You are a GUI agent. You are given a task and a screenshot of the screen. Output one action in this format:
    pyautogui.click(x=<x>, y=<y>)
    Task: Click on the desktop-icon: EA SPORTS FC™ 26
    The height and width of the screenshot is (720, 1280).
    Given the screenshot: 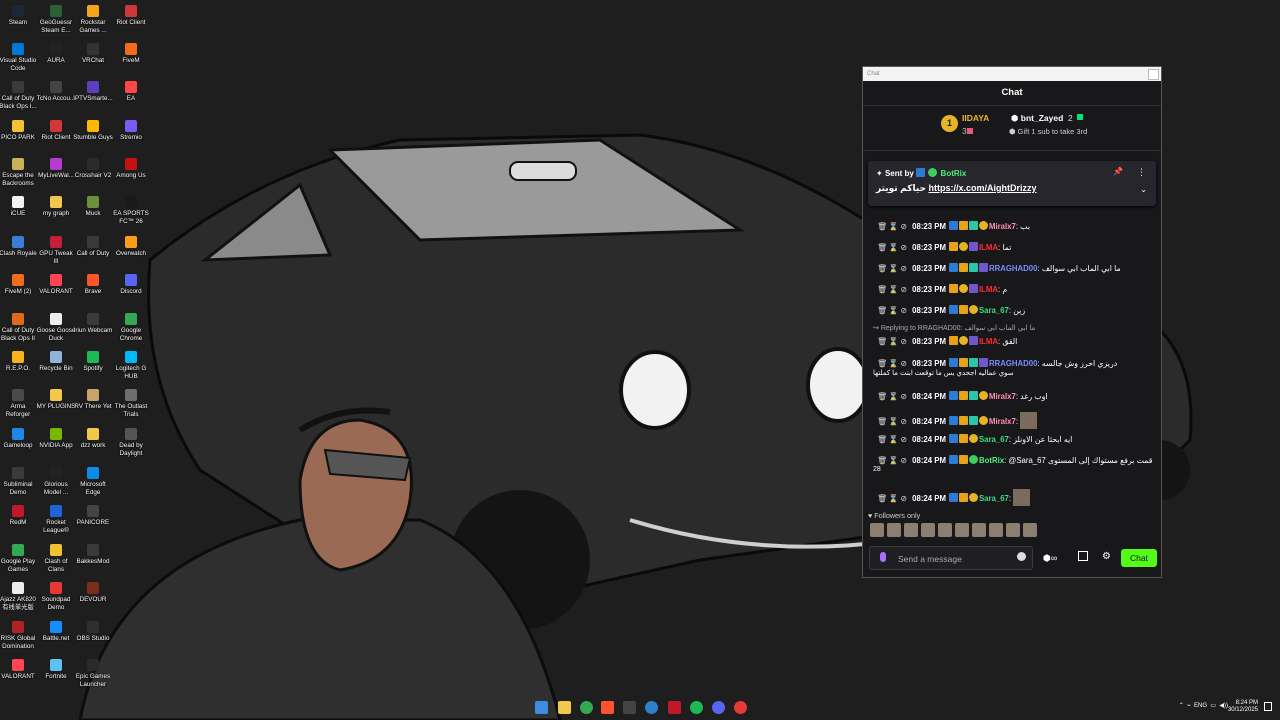 What is the action you would take?
    pyautogui.click(x=131, y=210)
    